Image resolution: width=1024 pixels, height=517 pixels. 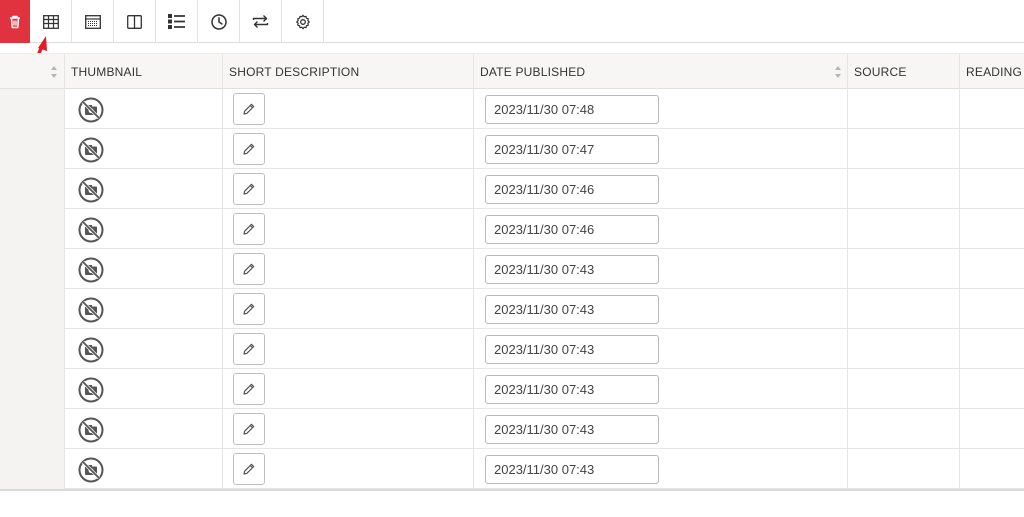 I want to click on table-row: 2023/11/30 07:46, so click(x=512, y=189).